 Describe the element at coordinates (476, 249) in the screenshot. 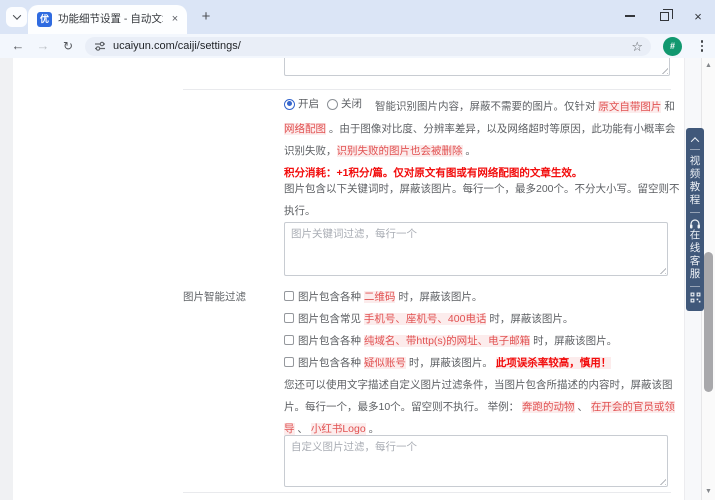

I see `keyword-filter-textarea: 图片关键词过滤，每行一个` at that location.